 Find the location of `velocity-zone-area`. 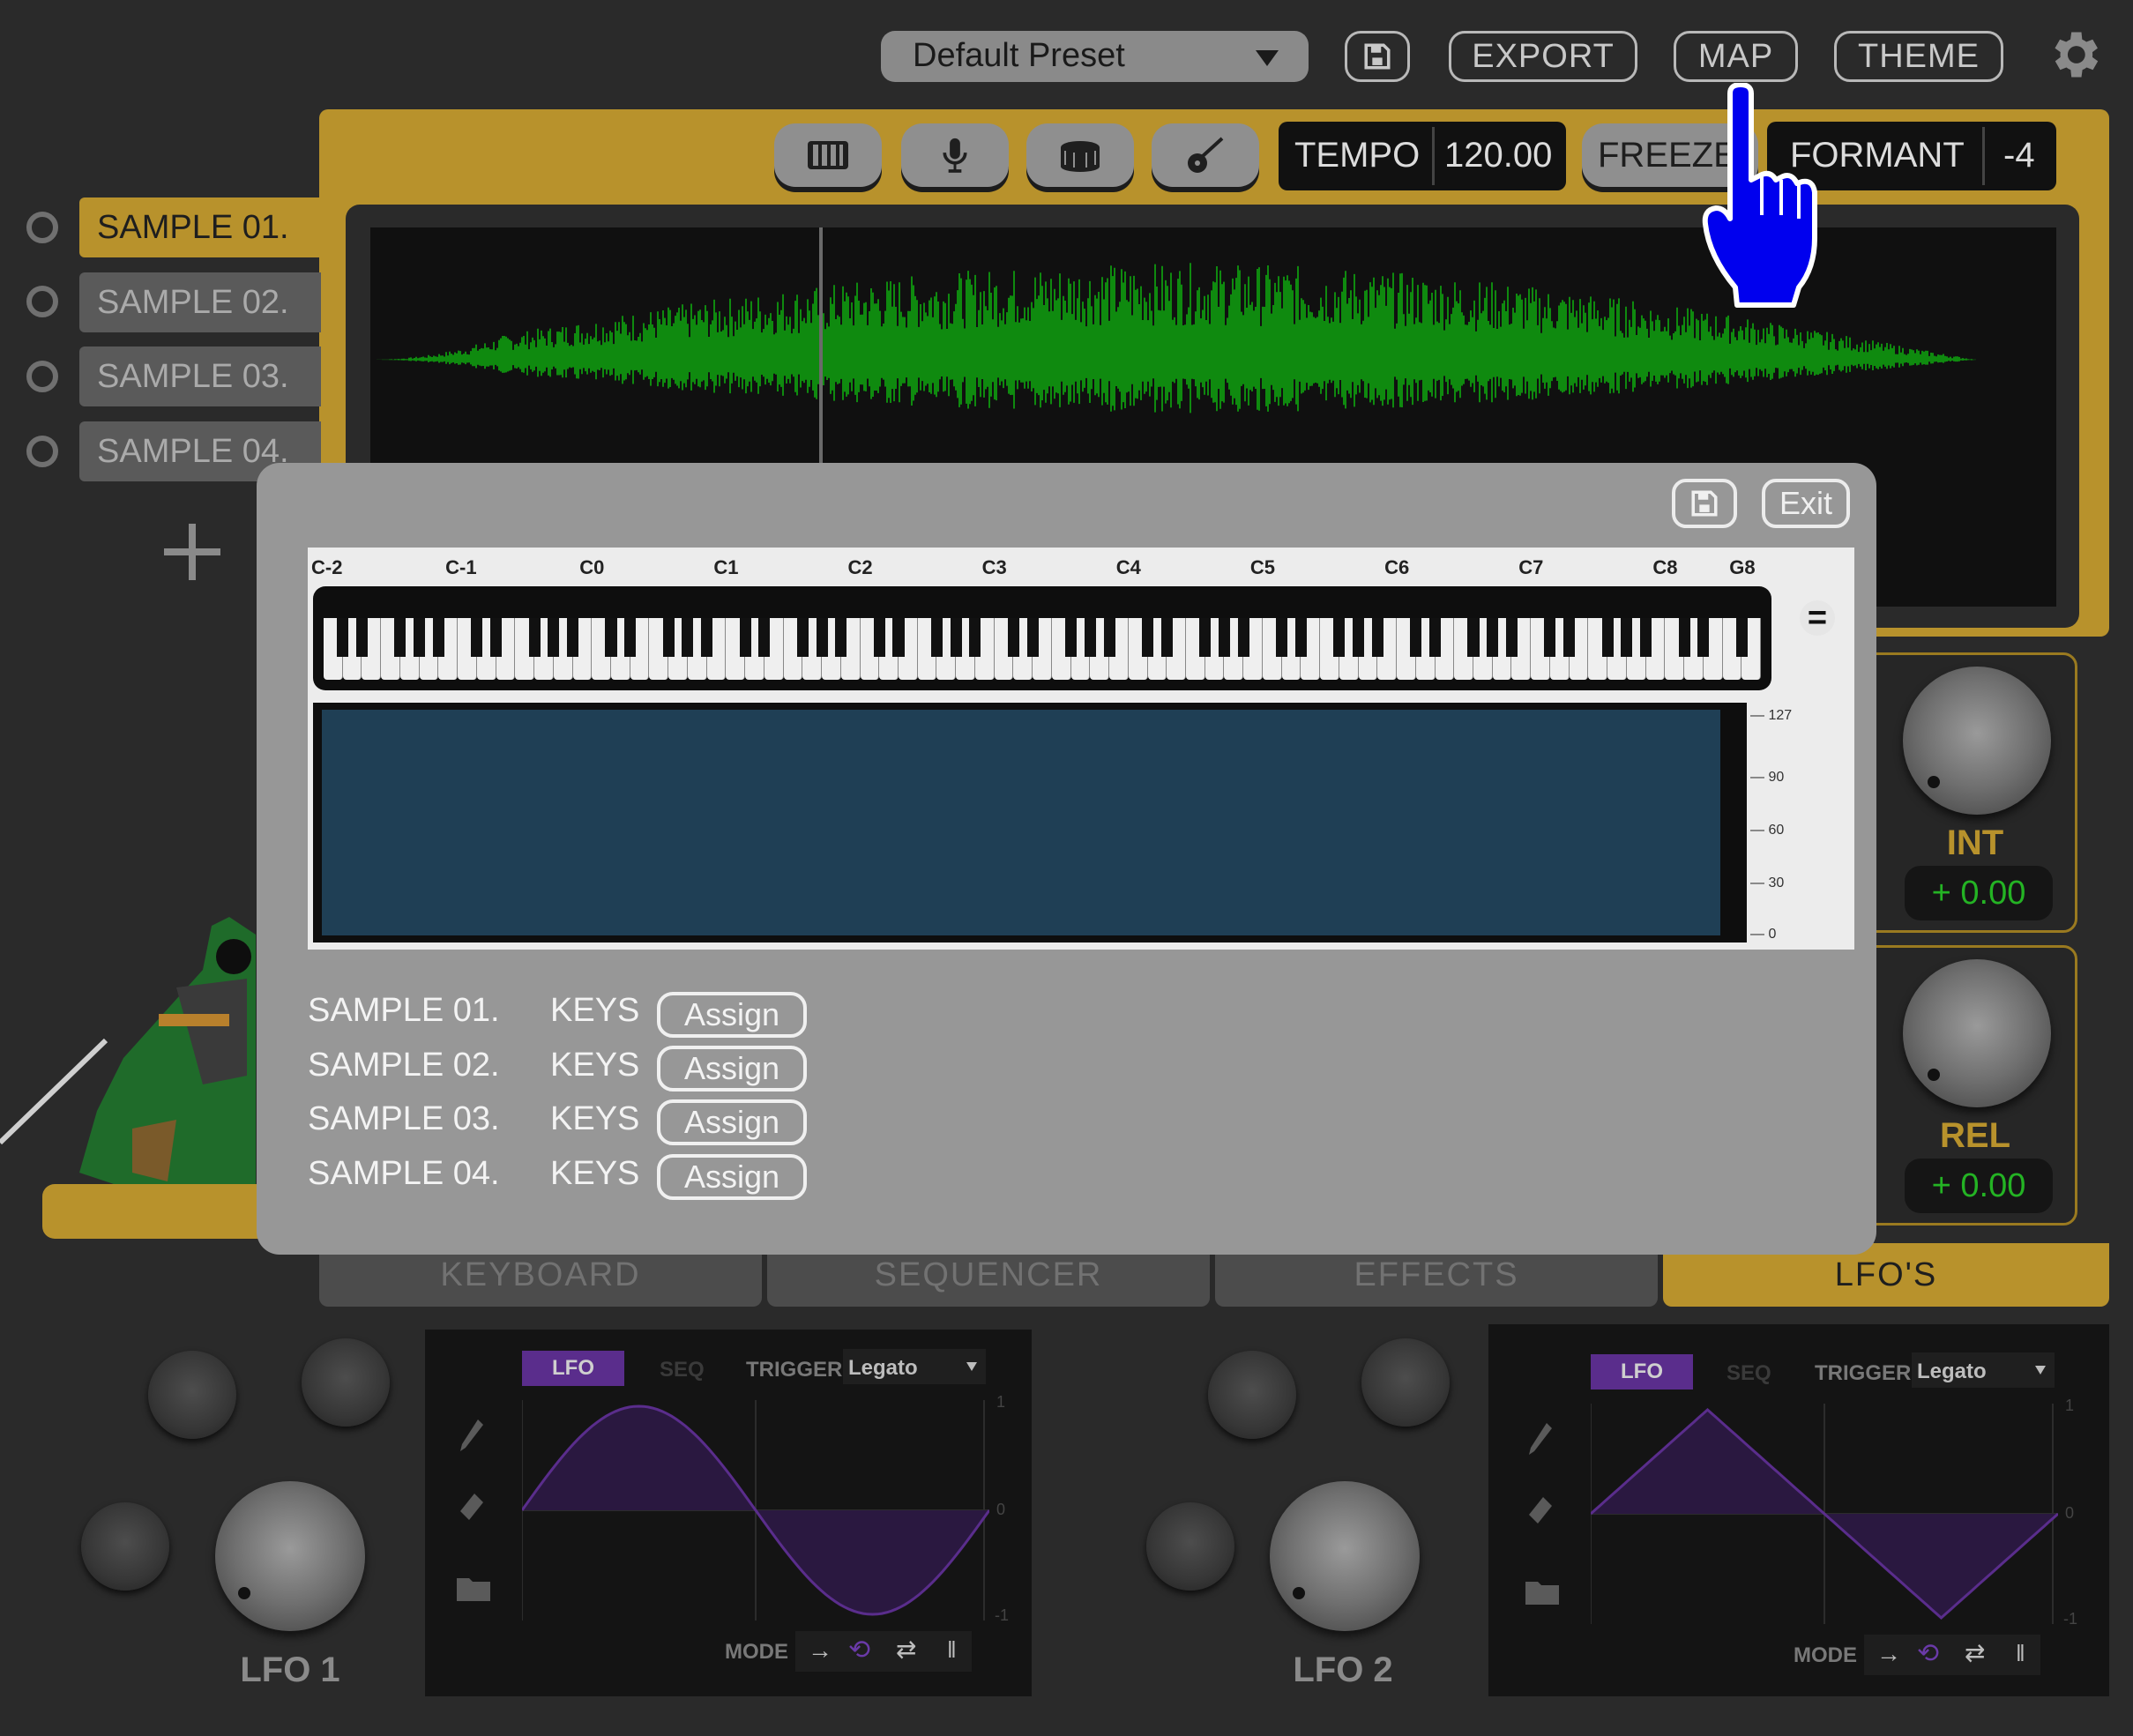

velocity-zone-area is located at coordinates (1030, 823).